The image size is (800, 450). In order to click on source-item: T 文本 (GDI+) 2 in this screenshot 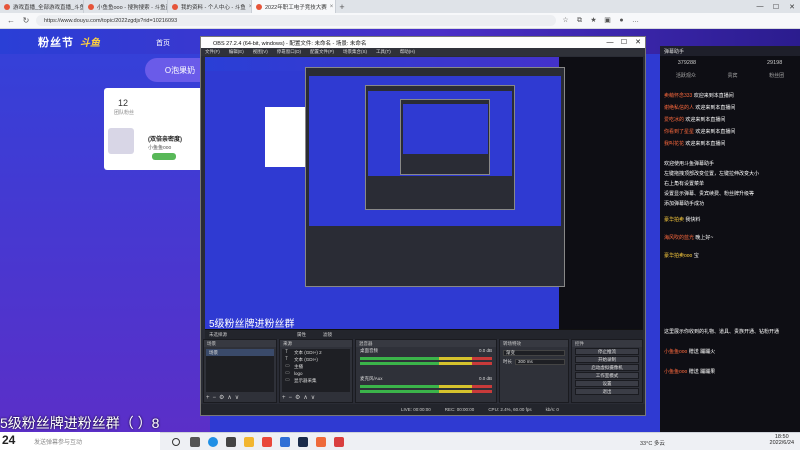, I will do `click(316, 352)`.